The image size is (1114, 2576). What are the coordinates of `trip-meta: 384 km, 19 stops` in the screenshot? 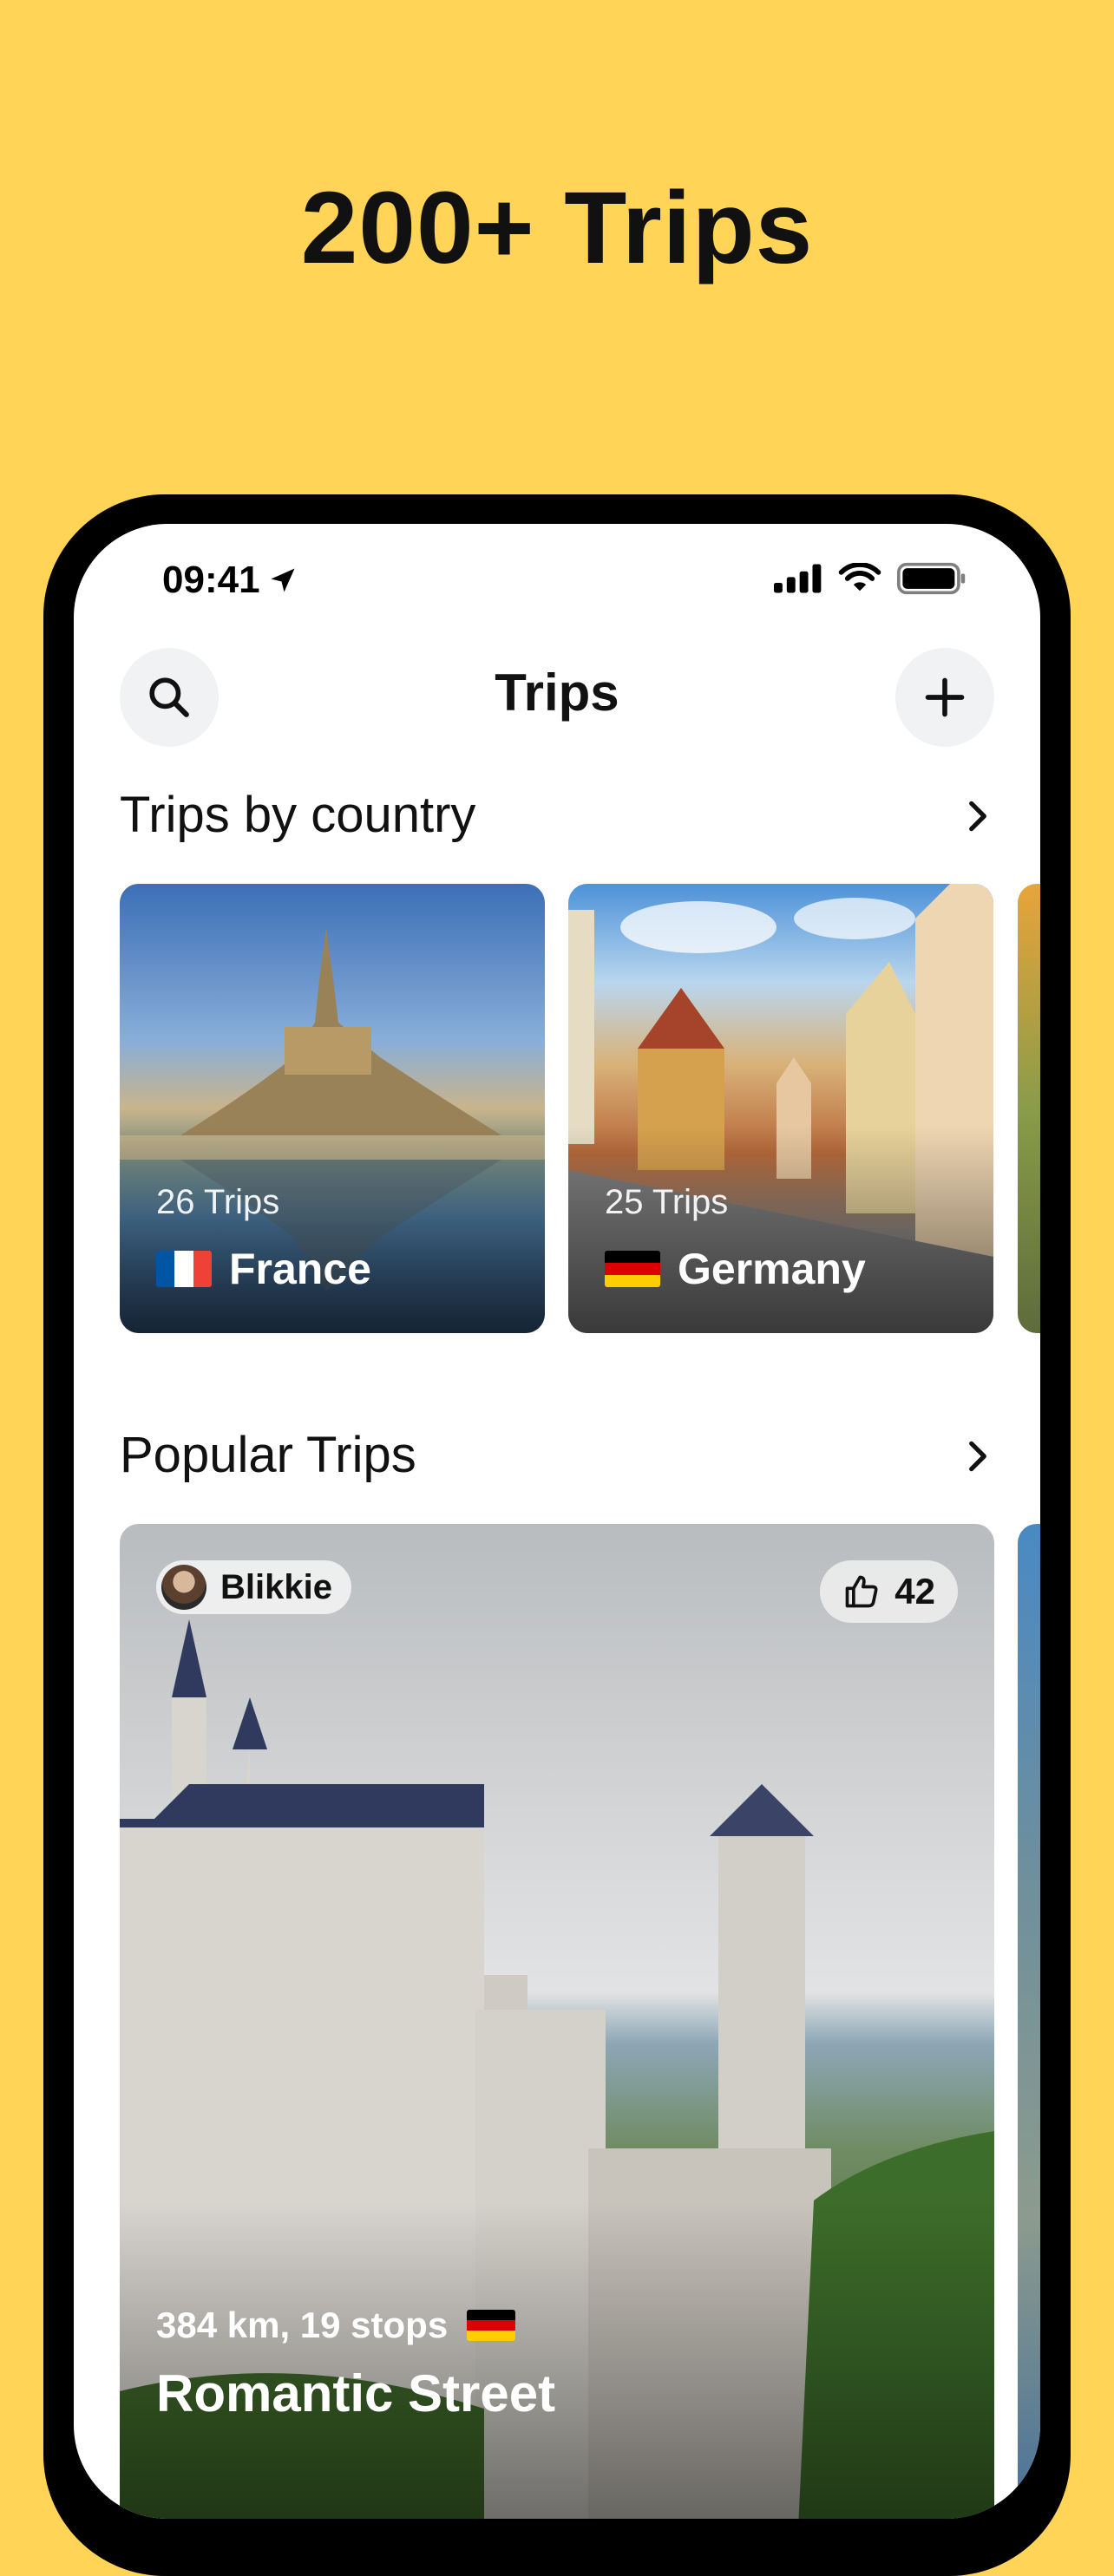 It's located at (336, 2325).